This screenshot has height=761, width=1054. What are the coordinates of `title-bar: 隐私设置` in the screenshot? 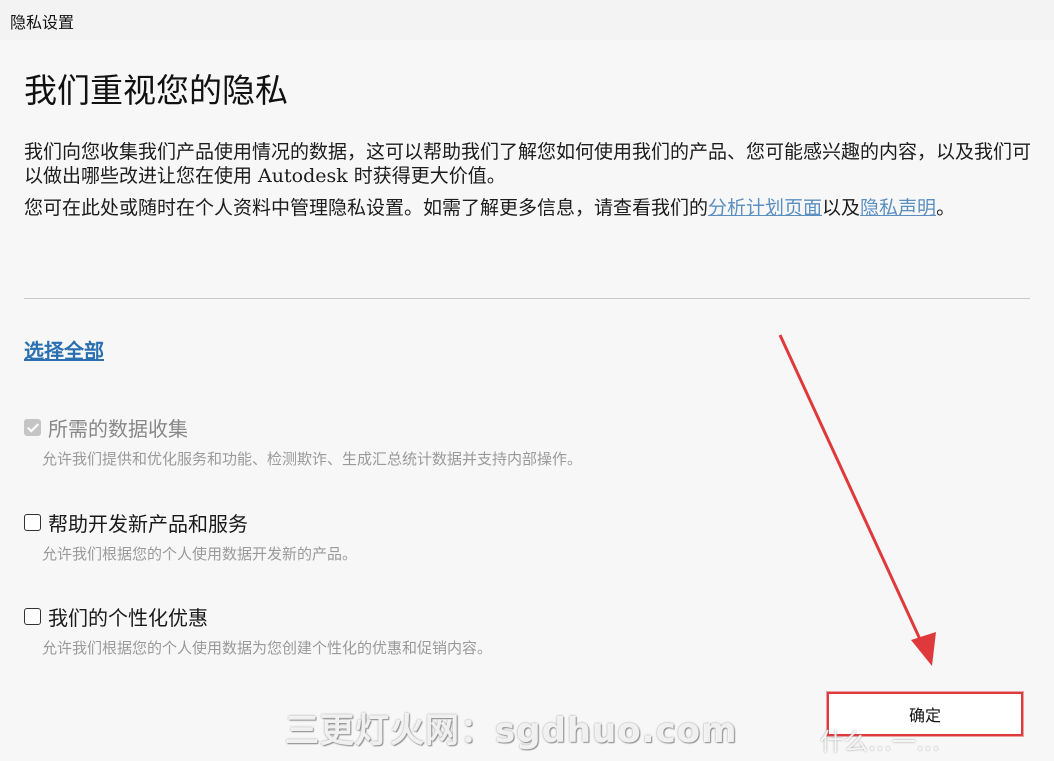 It's located at (527, 20).